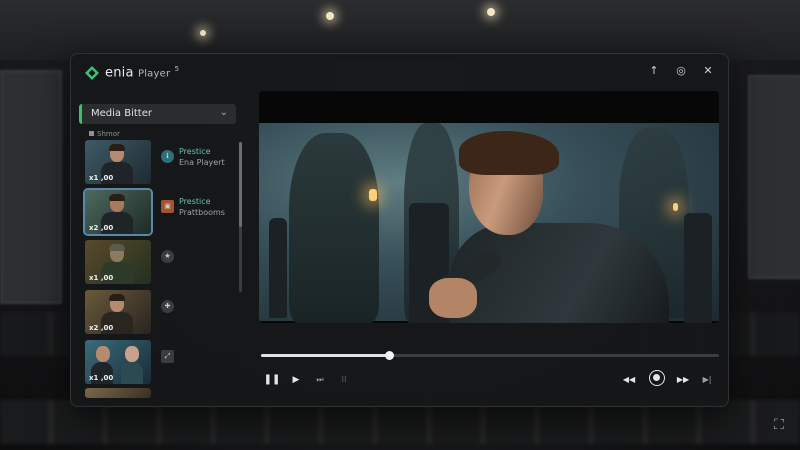 This screenshot has width=800, height=450. What do you see at coordinates (142, 73) in the screenshot?
I see `app-title: enia Player 5` at bounding box center [142, 73].